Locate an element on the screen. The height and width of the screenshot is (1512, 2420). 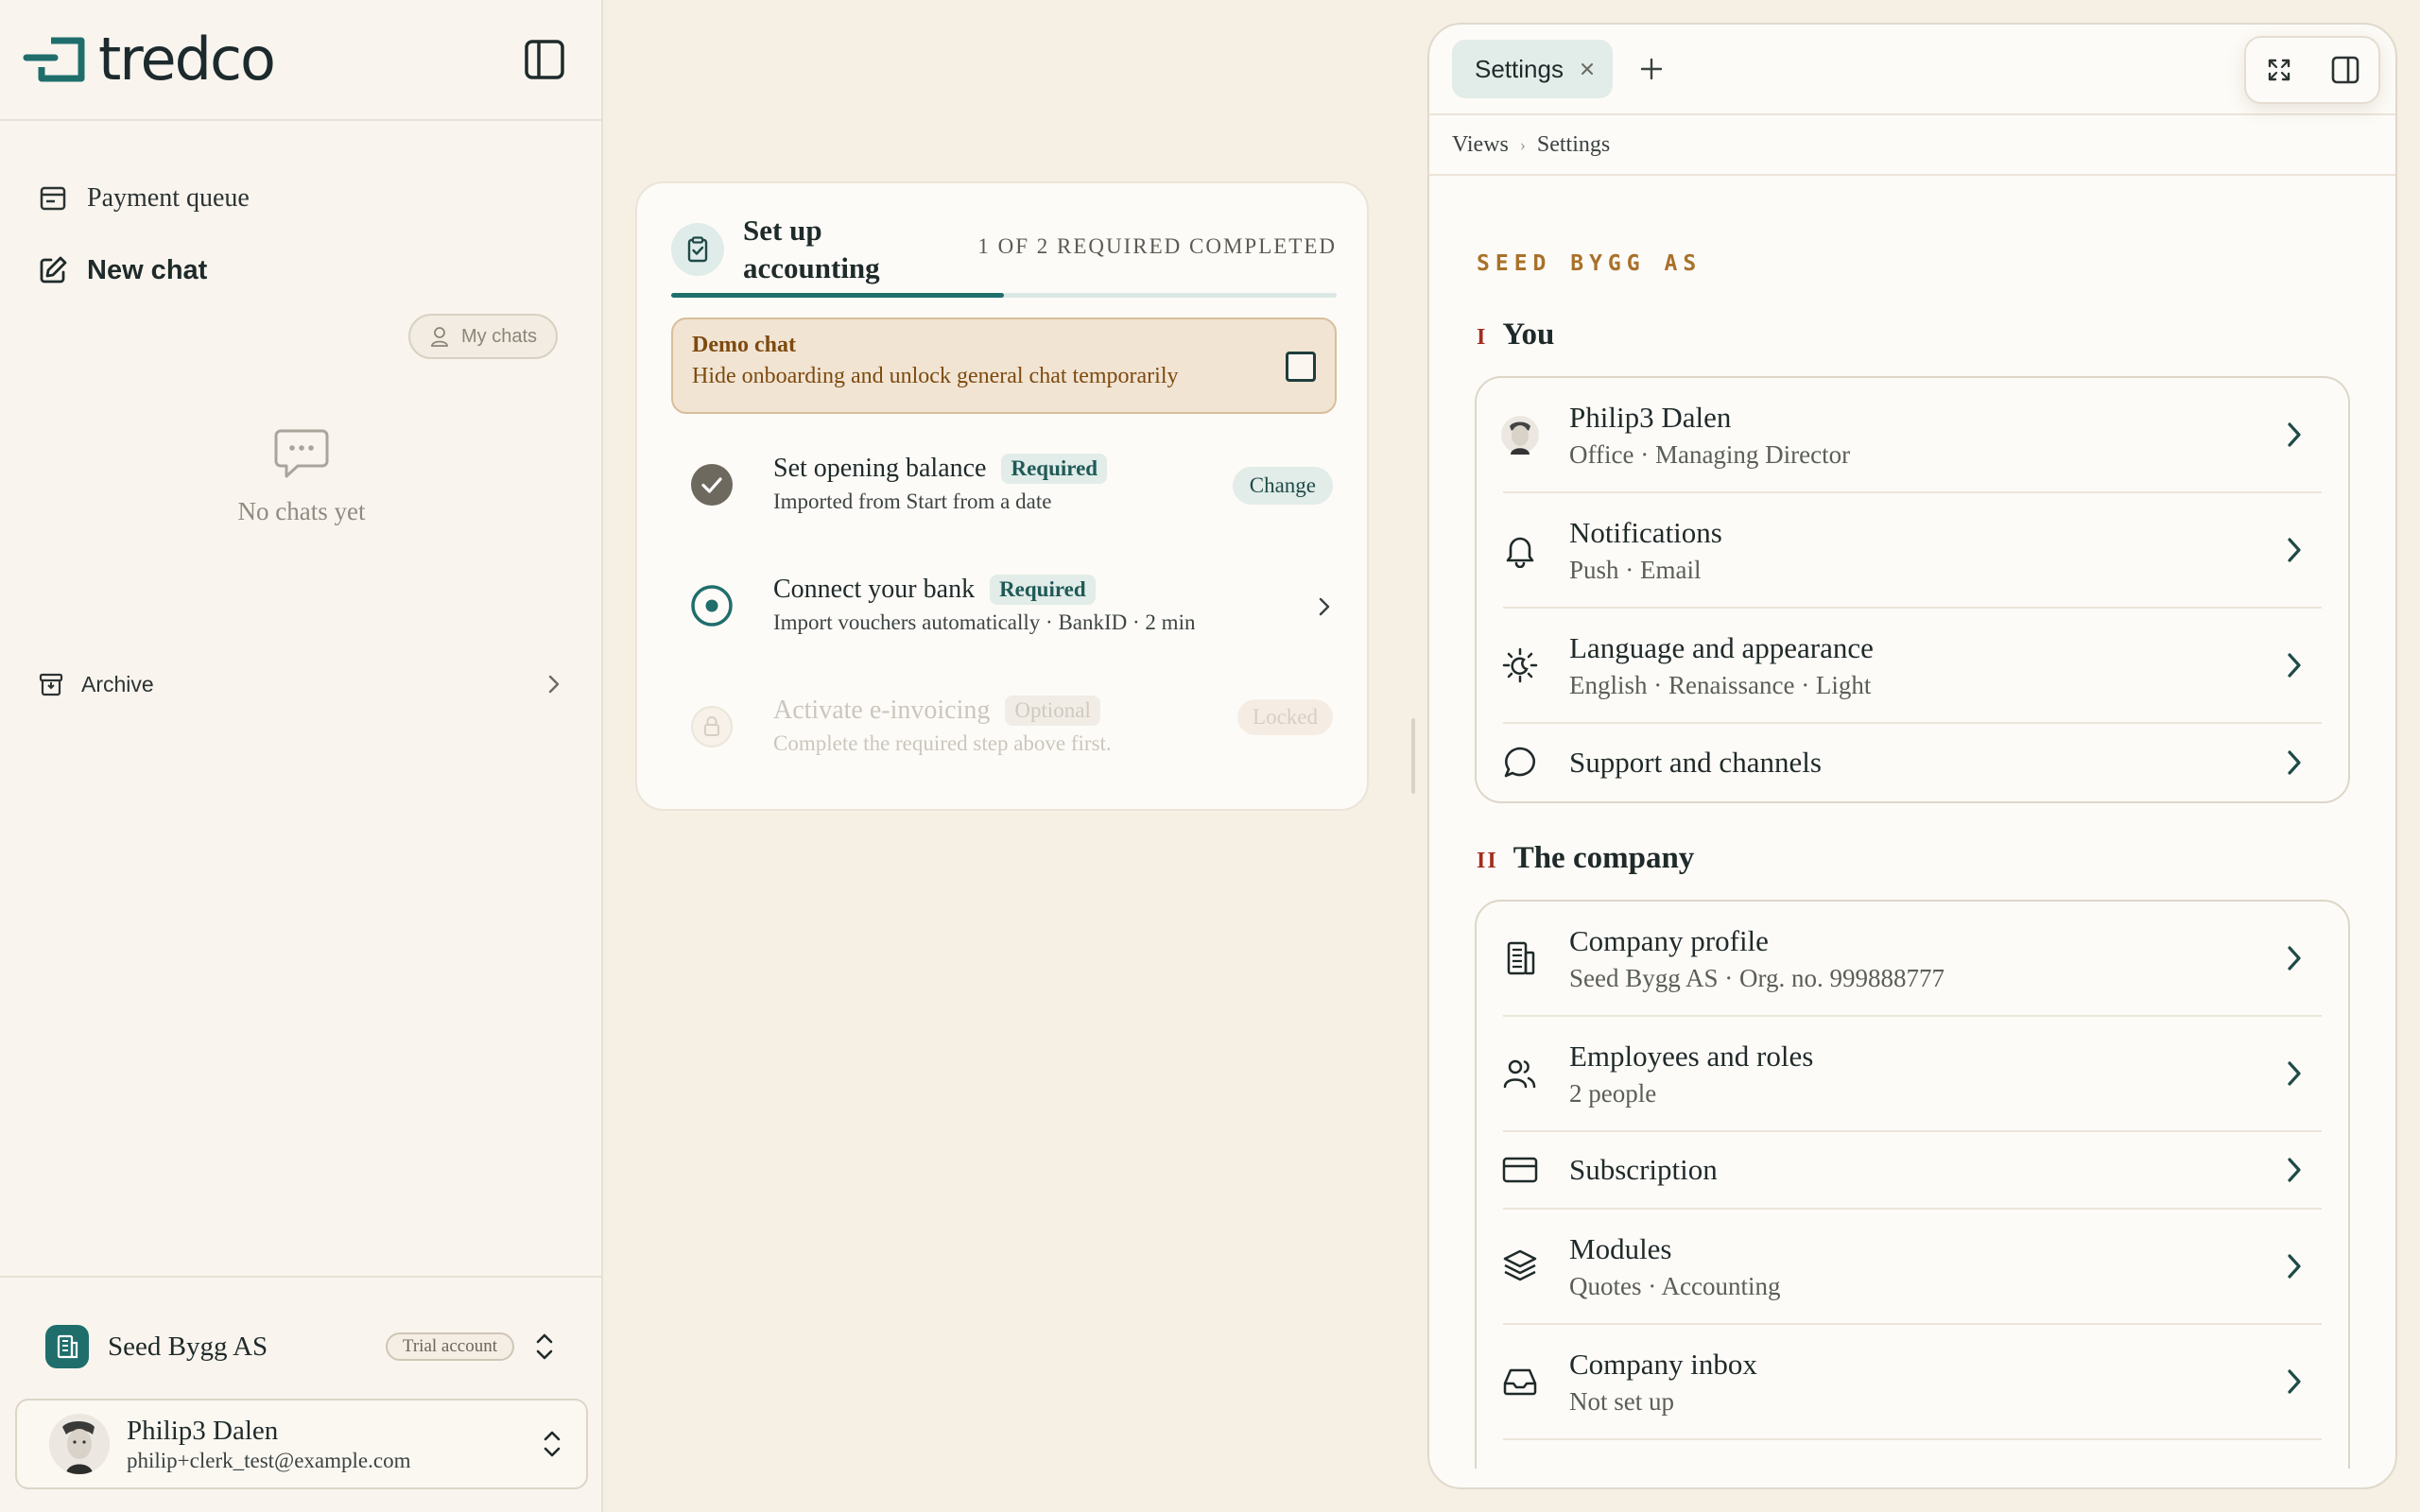
logo-text: tredco is located at coordinates (187, 59).